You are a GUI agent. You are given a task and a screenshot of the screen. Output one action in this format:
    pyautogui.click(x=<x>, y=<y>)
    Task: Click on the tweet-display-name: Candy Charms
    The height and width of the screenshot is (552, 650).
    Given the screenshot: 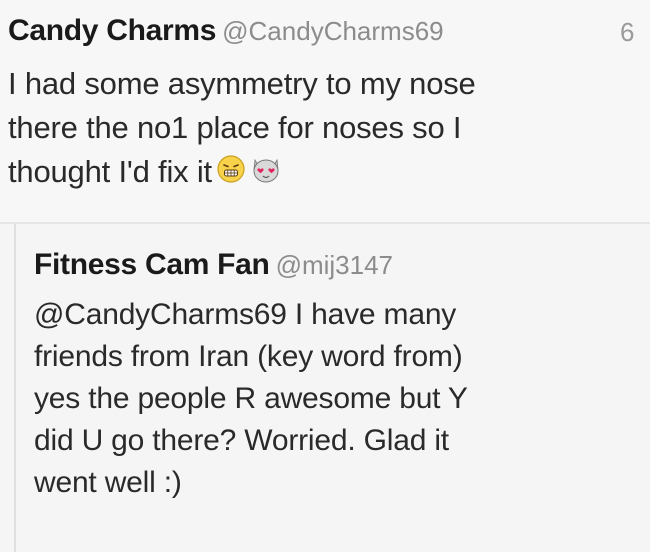 What is the action you would take?
    pyautogui.click(x=112, y=30)
    